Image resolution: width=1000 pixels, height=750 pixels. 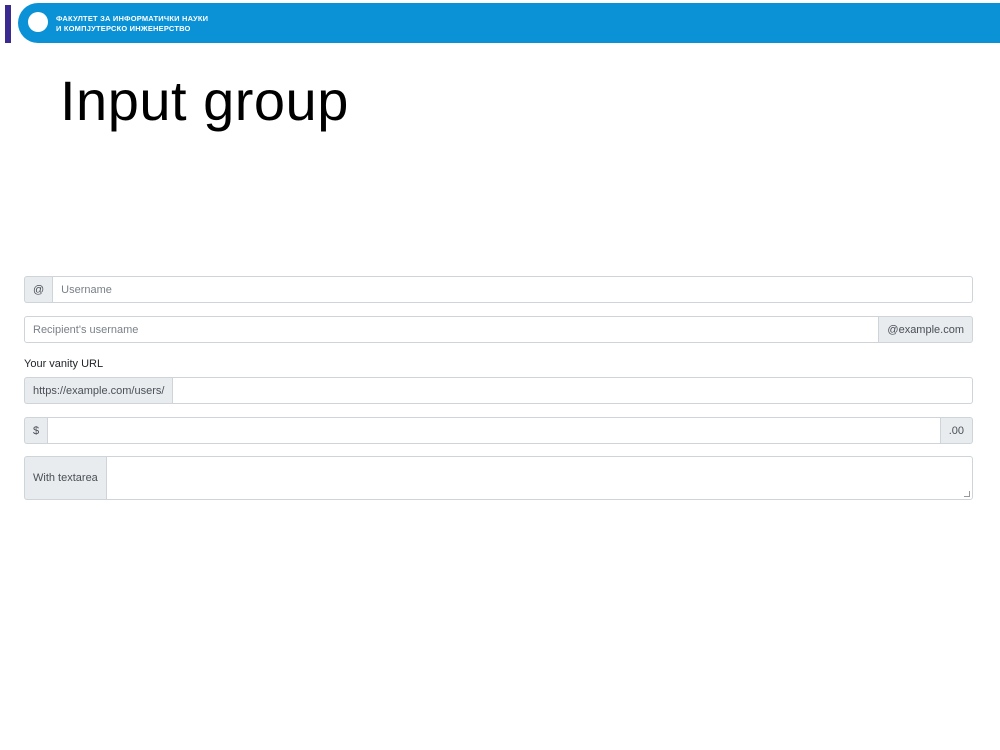 I want to click on username-input: Username, so click(x=512, y=289).